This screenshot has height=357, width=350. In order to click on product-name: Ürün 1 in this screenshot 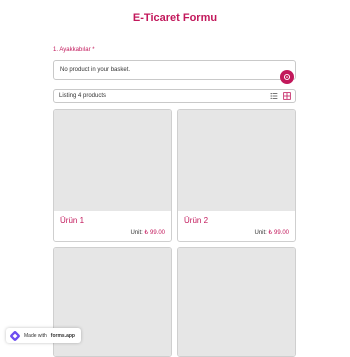, I will do `click(72, 220)`.